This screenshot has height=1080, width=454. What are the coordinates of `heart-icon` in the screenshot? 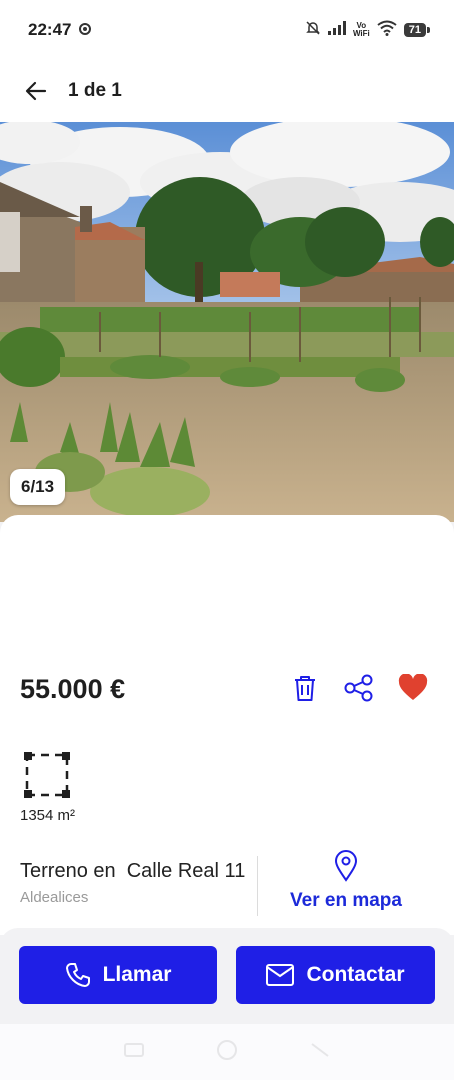 It's located at (413, 687).